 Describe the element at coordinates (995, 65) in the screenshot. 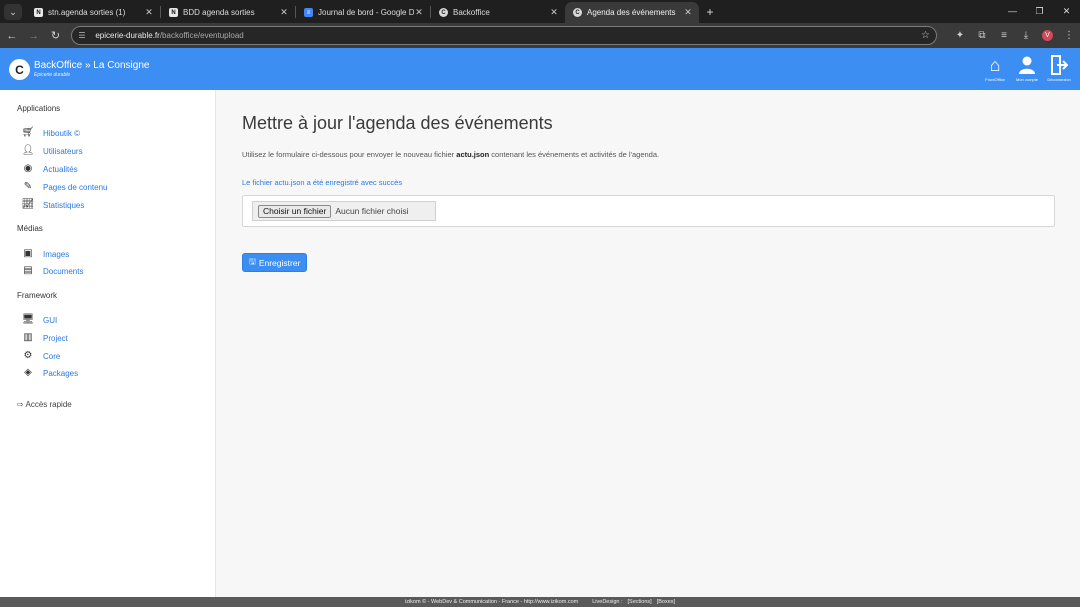

I see `home-icon: ⌂` at that location.